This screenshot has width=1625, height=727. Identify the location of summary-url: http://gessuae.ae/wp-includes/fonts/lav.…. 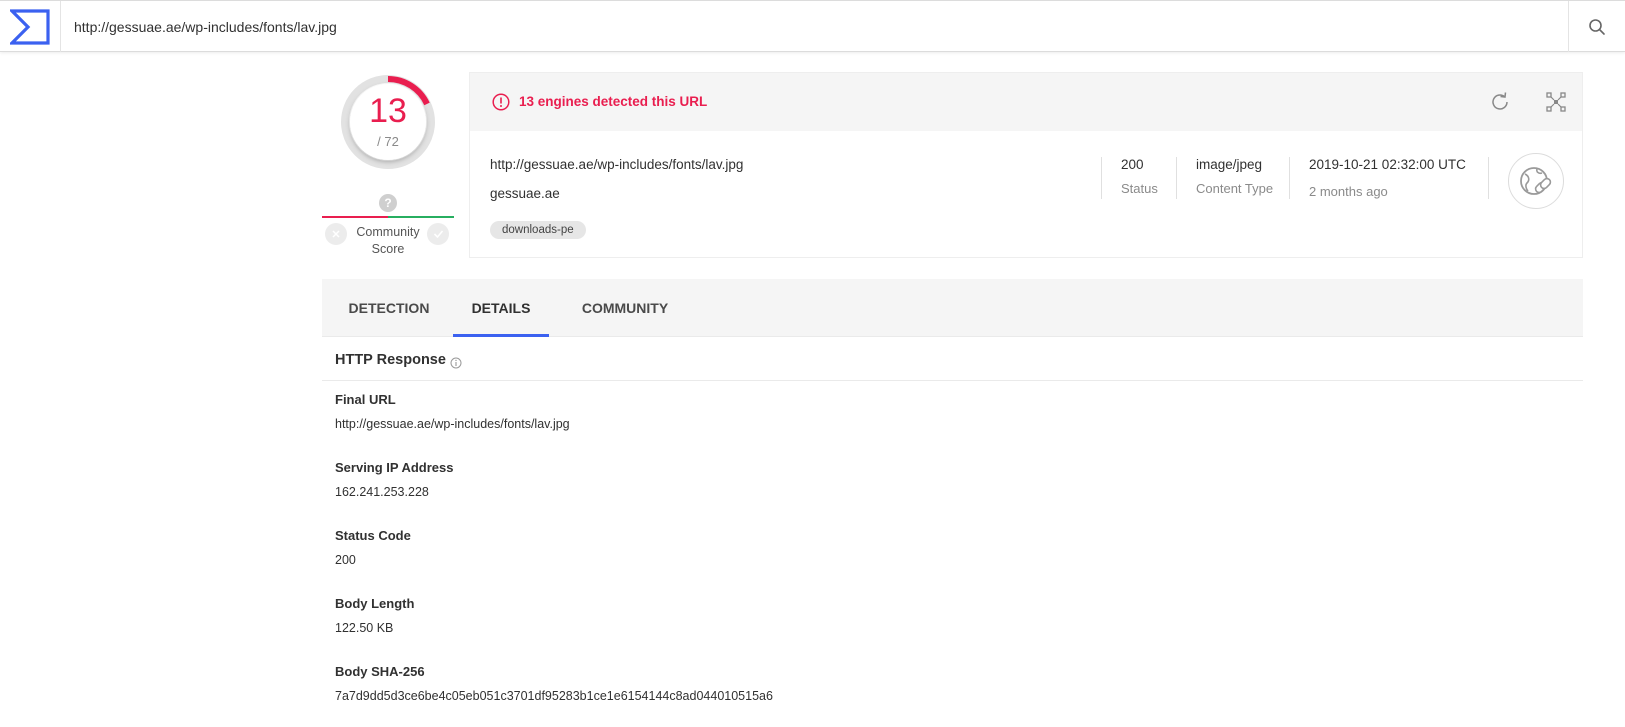
(617, 164).